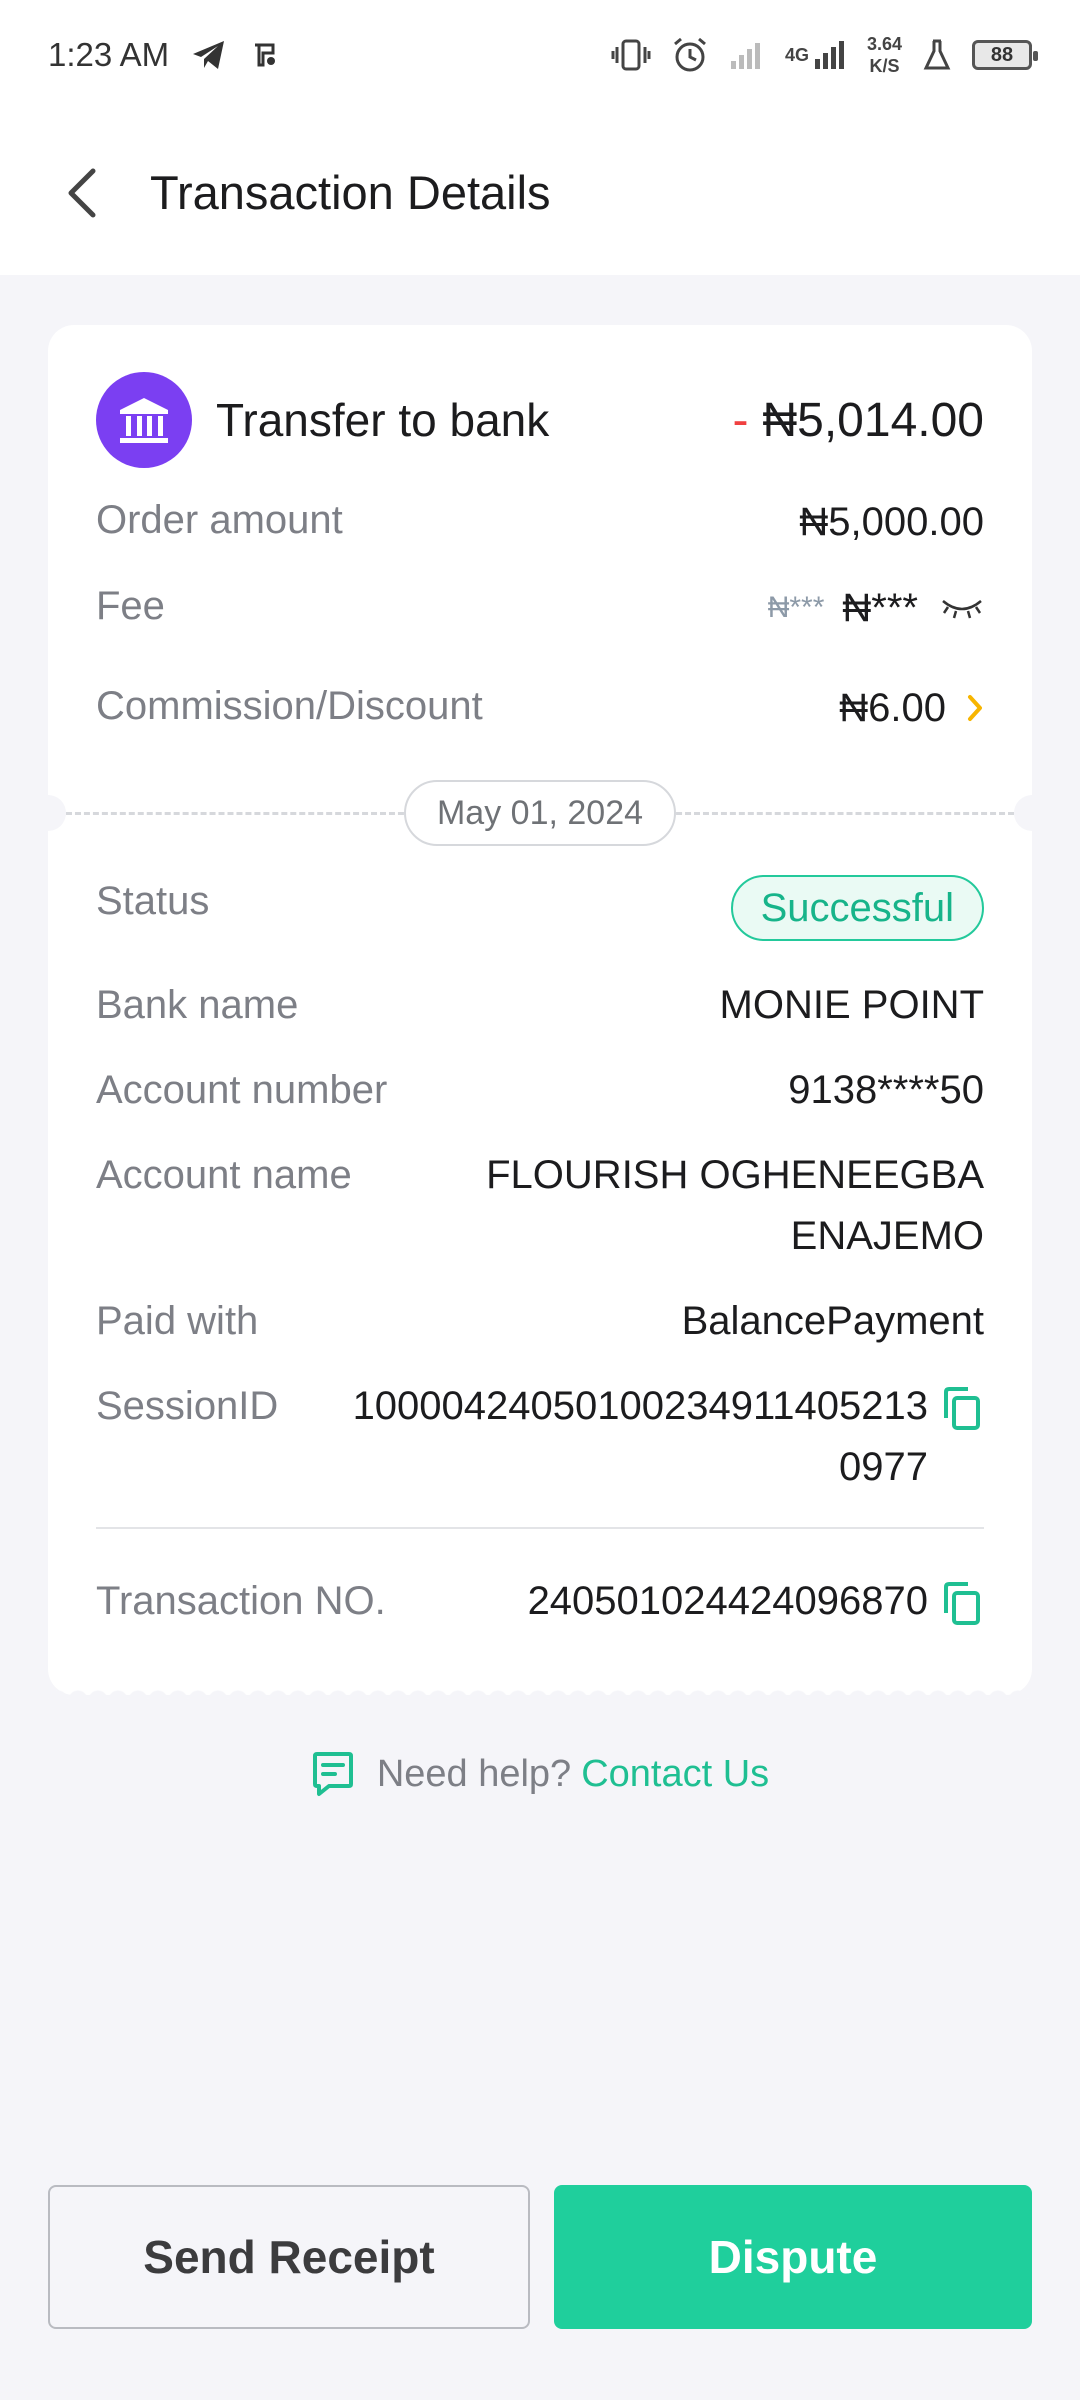 The width and height of the screenshot is (1080, 2400). I want to click on account-number-label: Account number, so click(242, 1090).